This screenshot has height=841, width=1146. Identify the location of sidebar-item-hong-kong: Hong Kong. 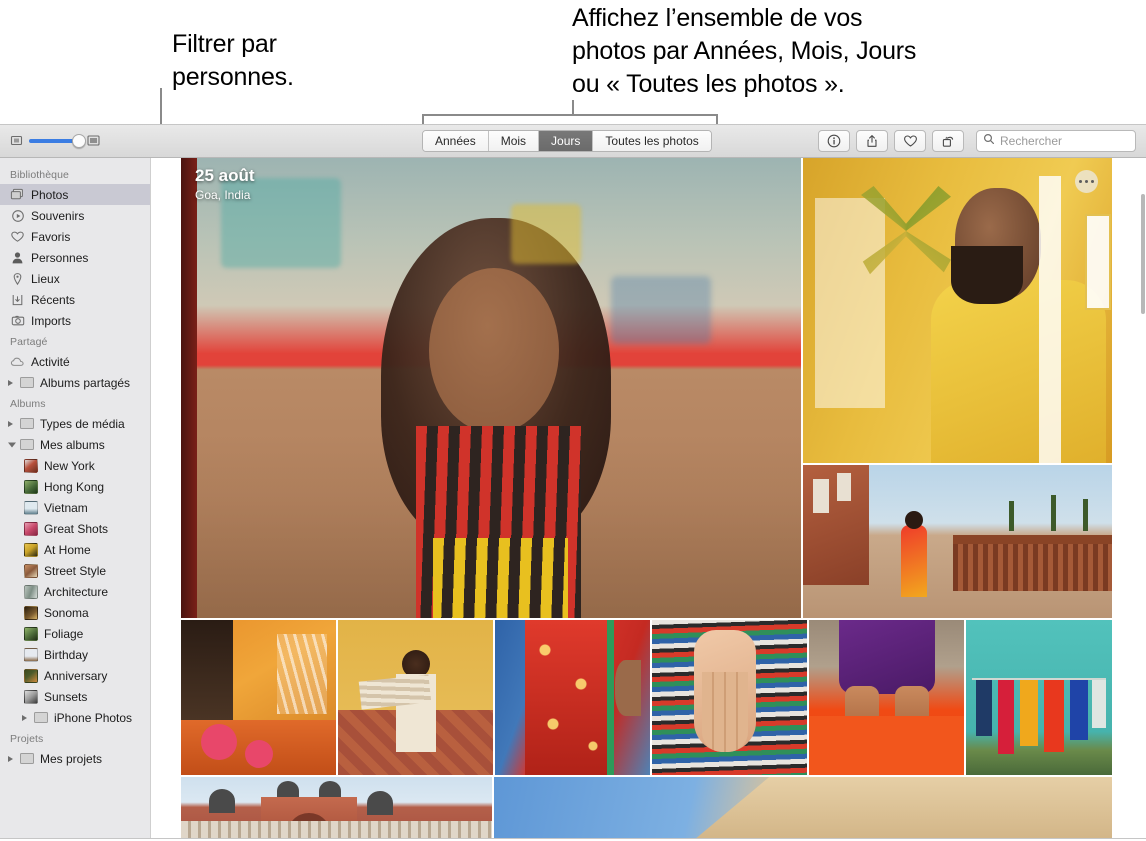
(75, 486).